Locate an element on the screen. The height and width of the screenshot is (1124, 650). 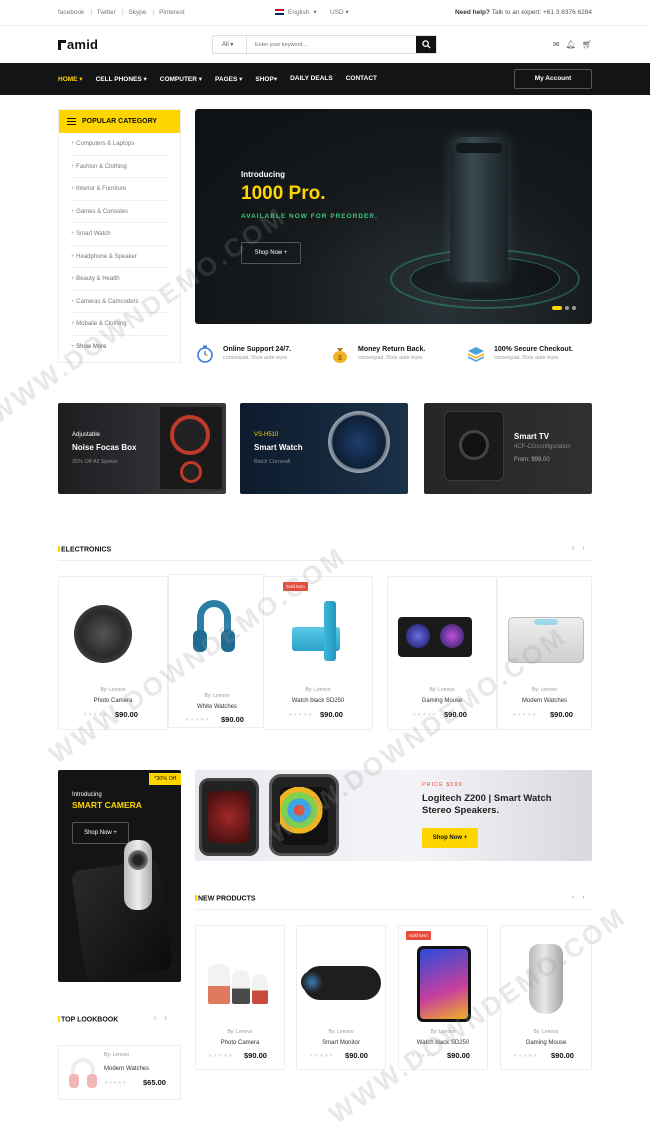
category-item: Interior & Furniture is located at coordinates (119, 189).